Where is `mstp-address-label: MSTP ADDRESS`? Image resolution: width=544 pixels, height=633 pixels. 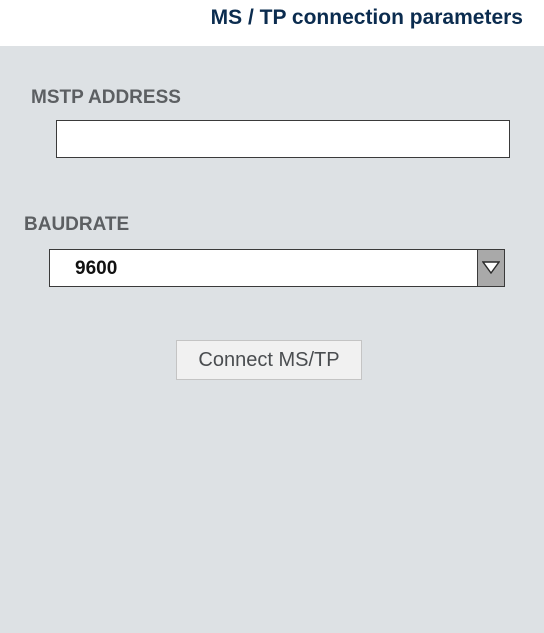 mstp-address-label: MSTP ADDRESS is located at coordinates (106, 97).